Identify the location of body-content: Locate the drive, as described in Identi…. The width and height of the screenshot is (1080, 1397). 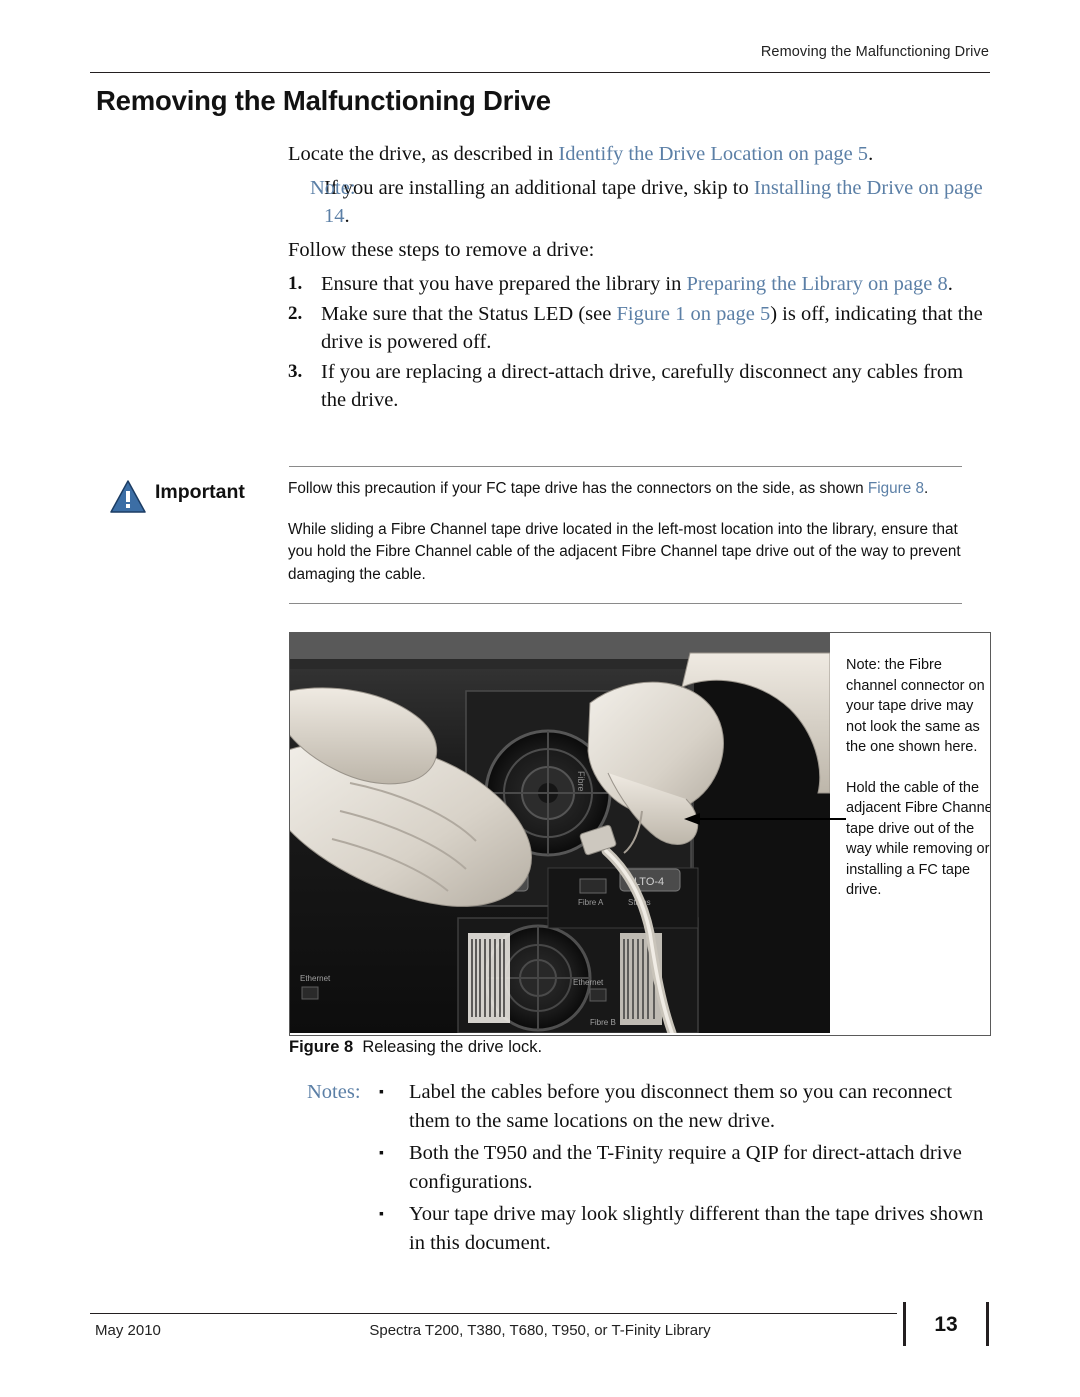
(639, 278).